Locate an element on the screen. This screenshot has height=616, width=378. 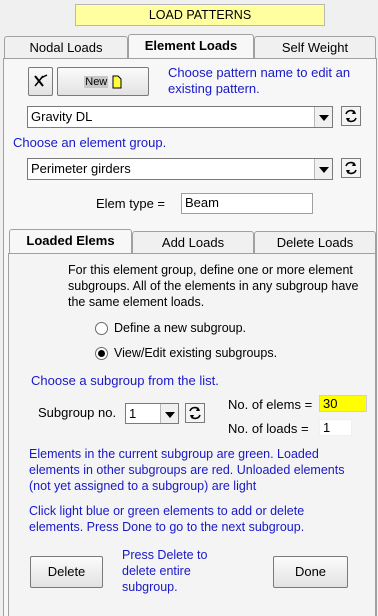
tab-delete-loads: Delete Loads is located at coordinates (315, 242).